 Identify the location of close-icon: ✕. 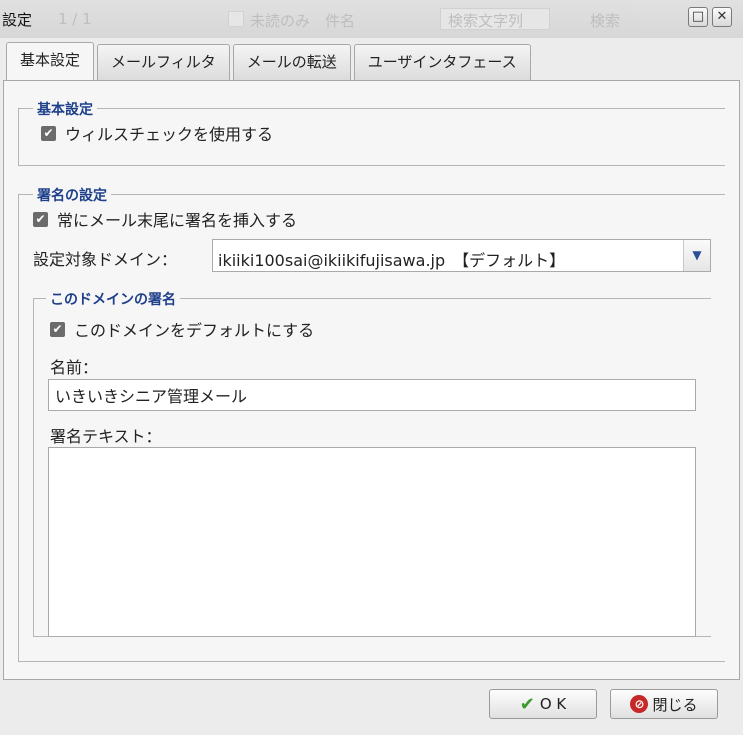
(722, 17).